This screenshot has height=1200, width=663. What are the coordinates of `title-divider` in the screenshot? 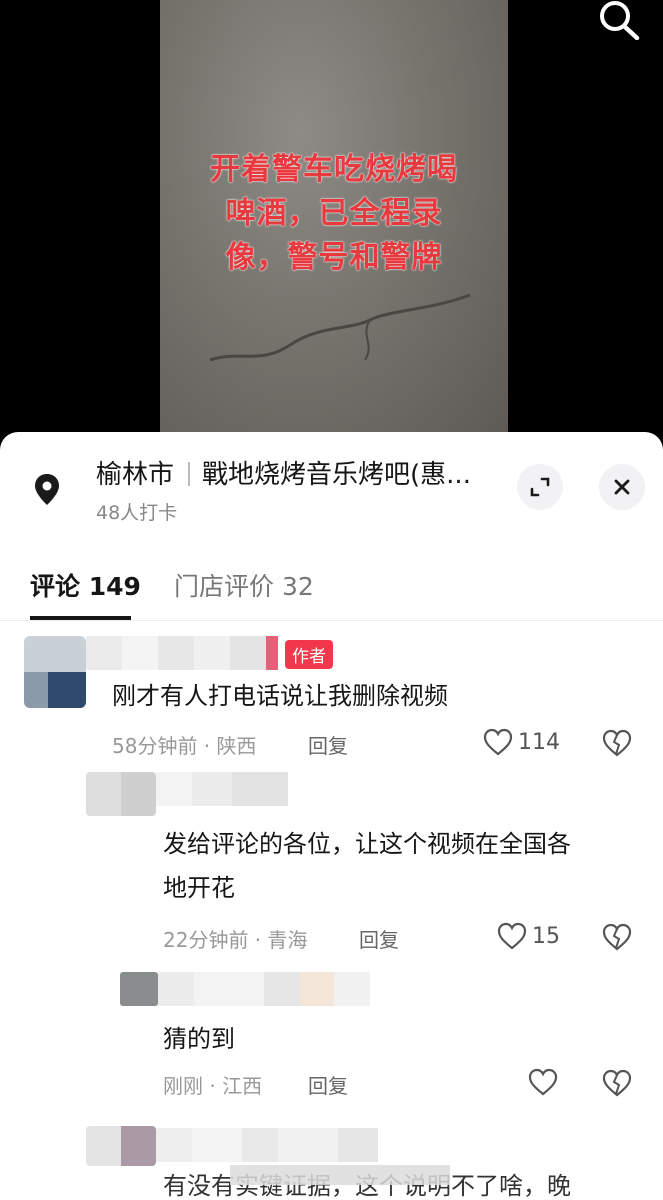 It's located at (189, 474).